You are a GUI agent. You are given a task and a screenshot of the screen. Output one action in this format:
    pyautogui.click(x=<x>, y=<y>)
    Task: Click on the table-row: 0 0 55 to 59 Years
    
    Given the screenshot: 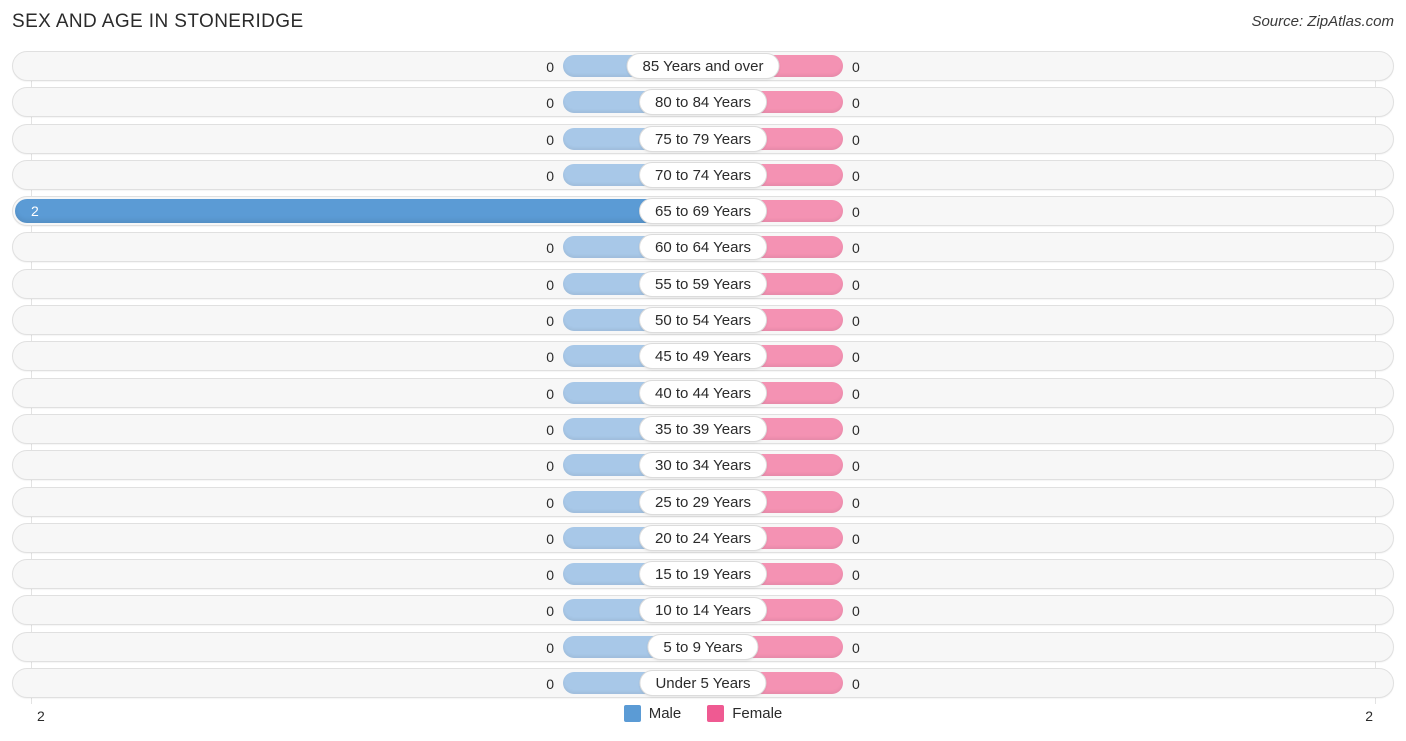 What is the action you would take?
    pyautogui.click(x=703, y=283)
    